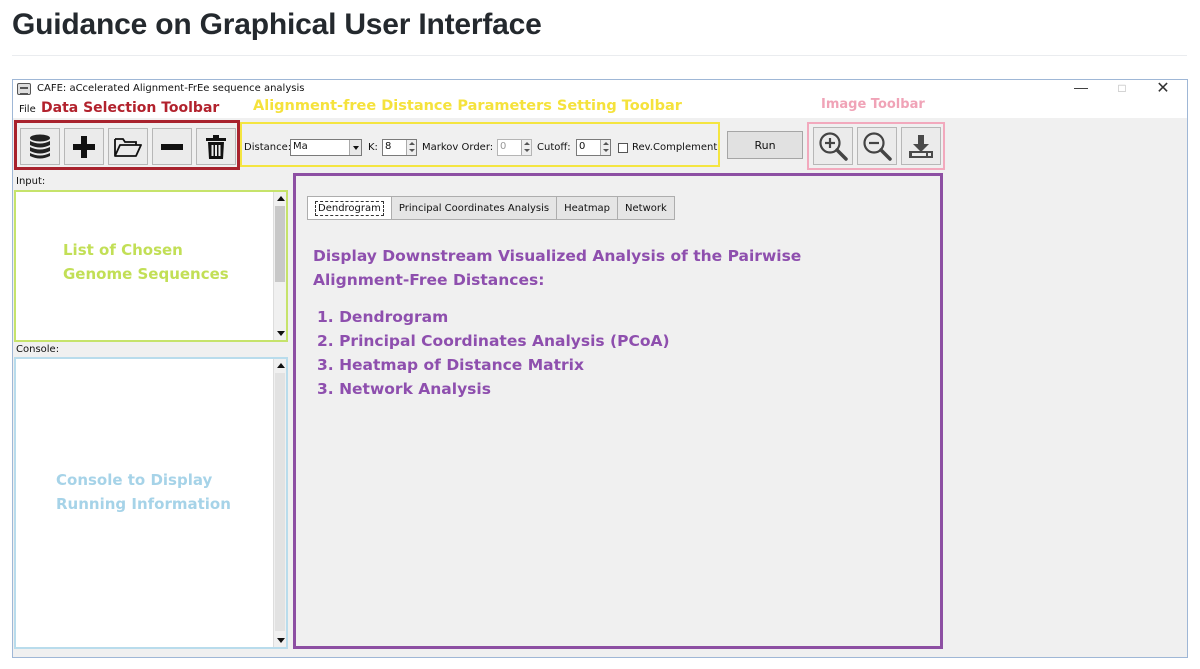  Describe the element at coordinates (675, 147) in the screenshot. I see `rev-complement-label: Rev.Complement` at that location.